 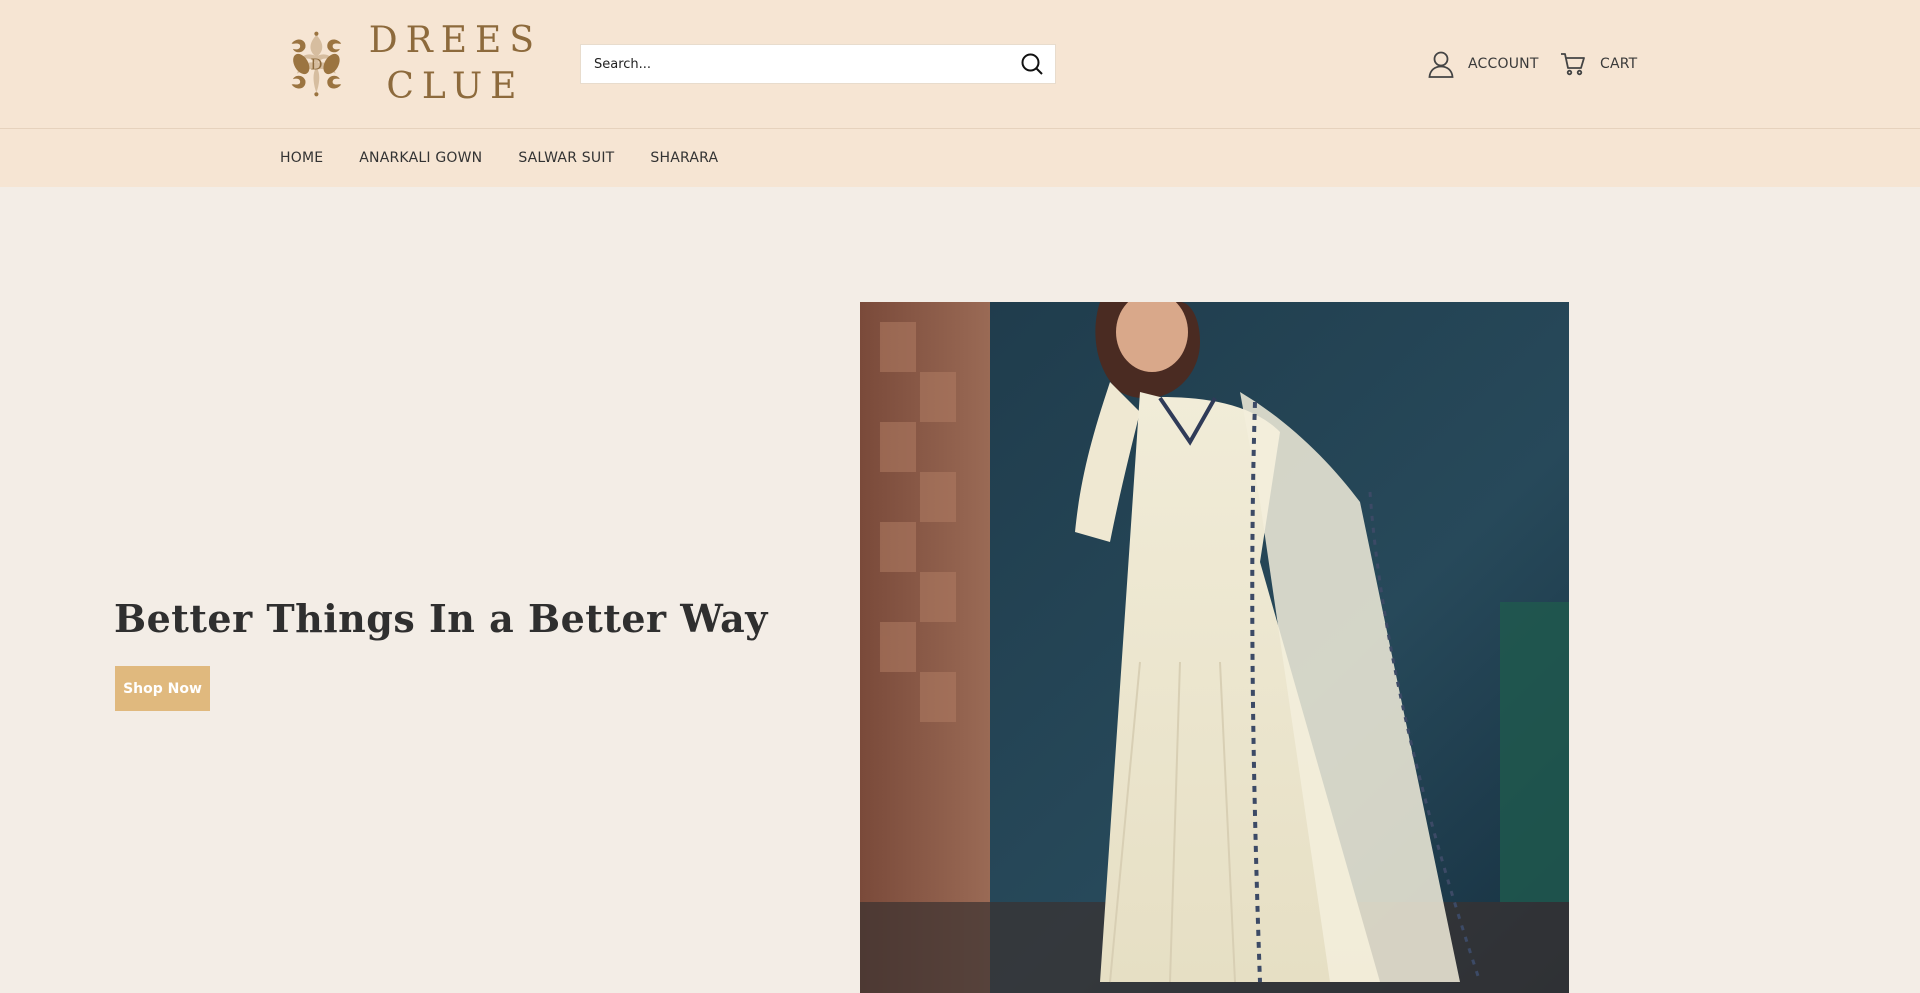 I want to click on nav-item-home: HOME, so click(x=301, y=158).